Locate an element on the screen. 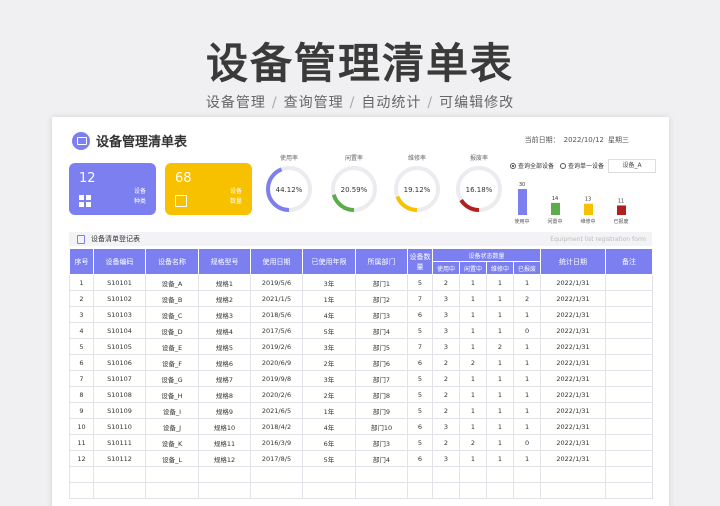  table-cell: 2021/6/5 is located at coordinates (276, 410).